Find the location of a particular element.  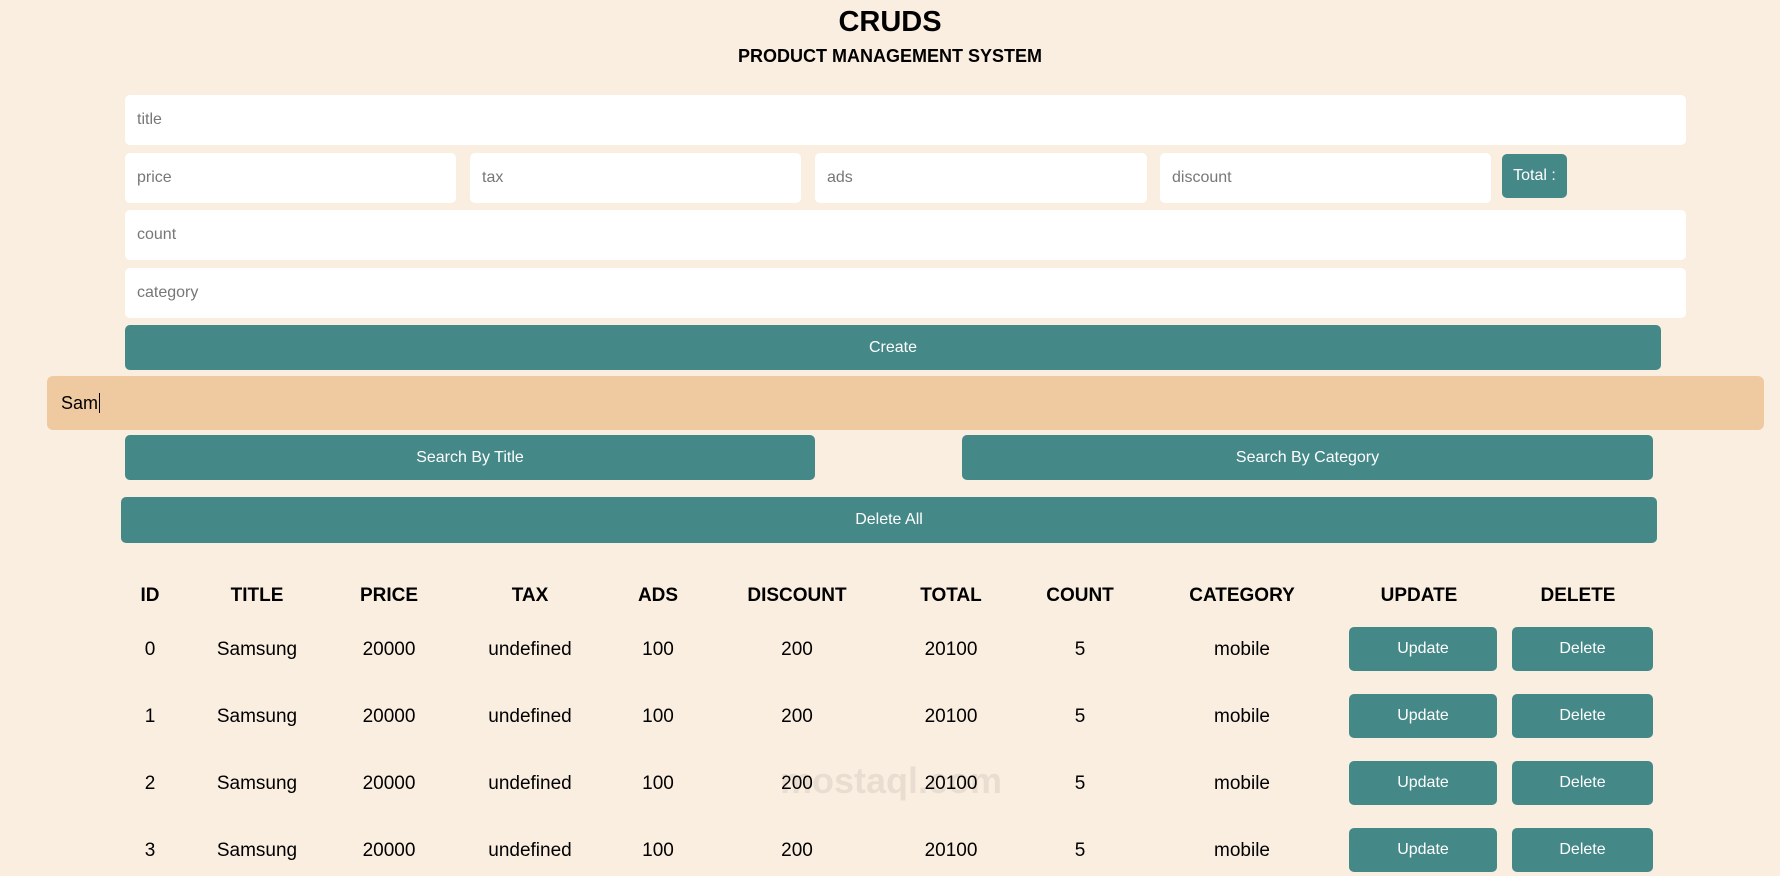

header-tax: TAX is located at coordinates (530, 595).